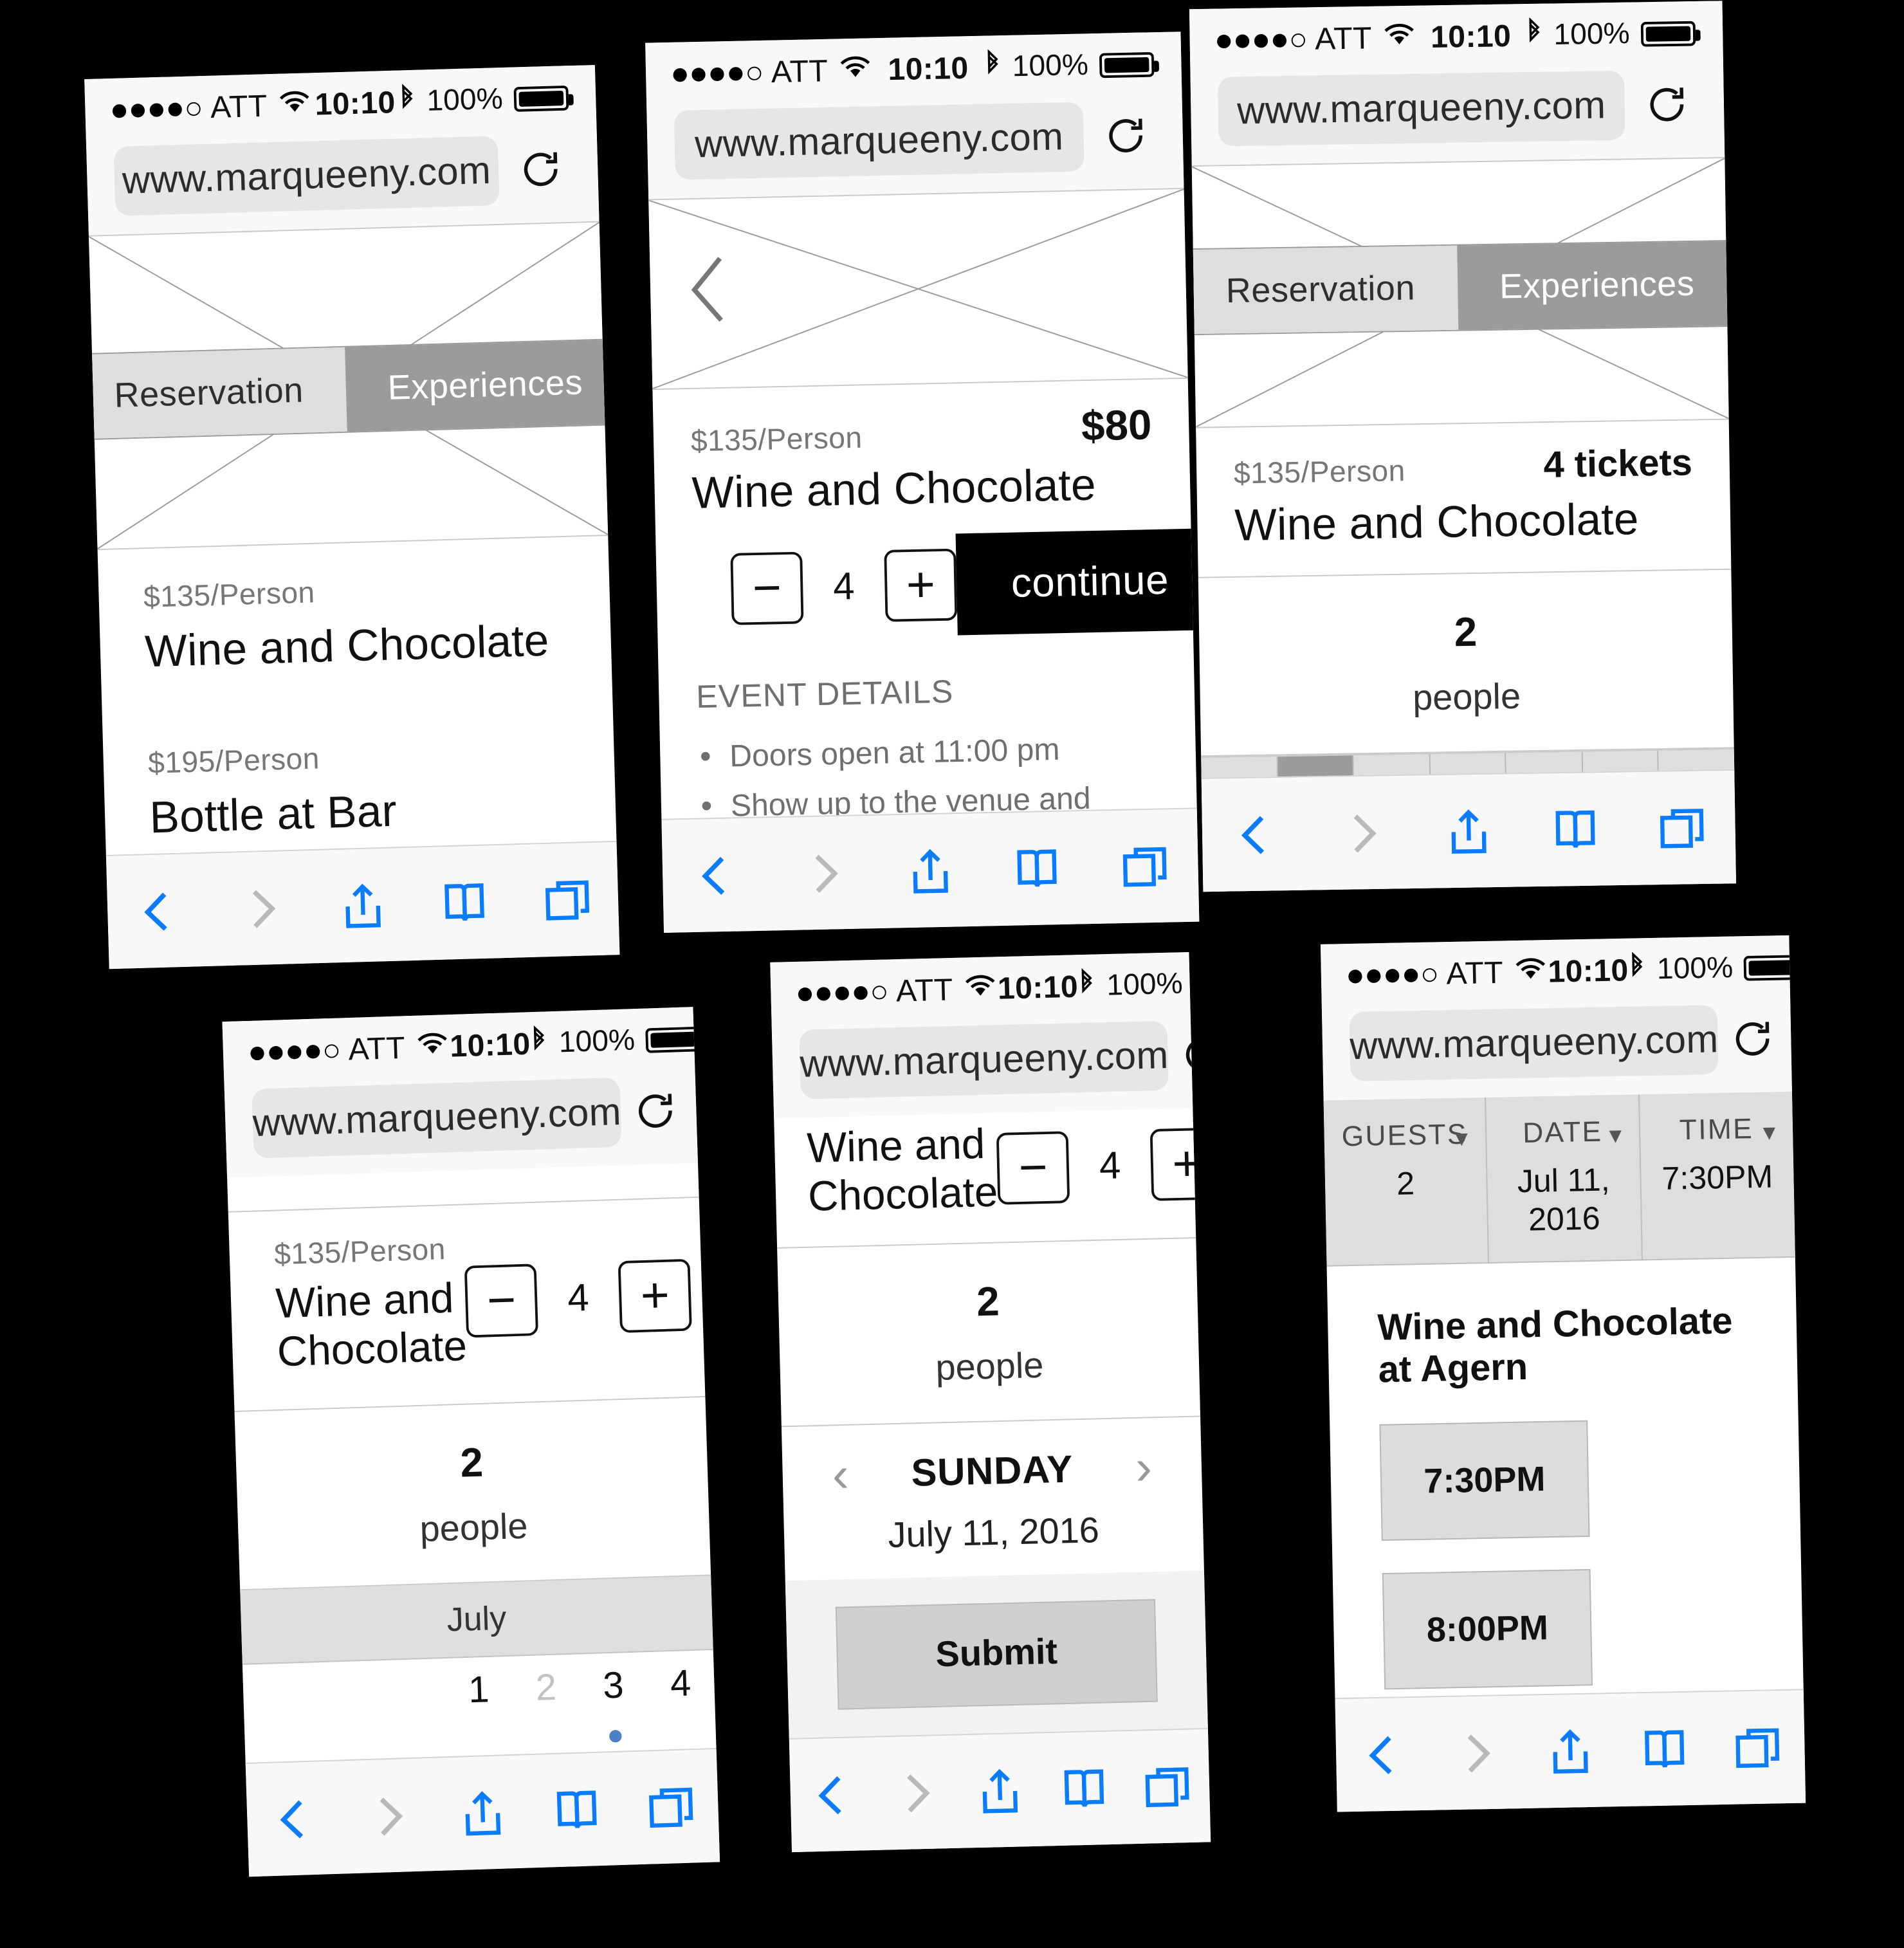 Image resolution: width=1904 pixels, height=1948 pixels. I want to click on signal-dots-icon, so click(294, 1051).